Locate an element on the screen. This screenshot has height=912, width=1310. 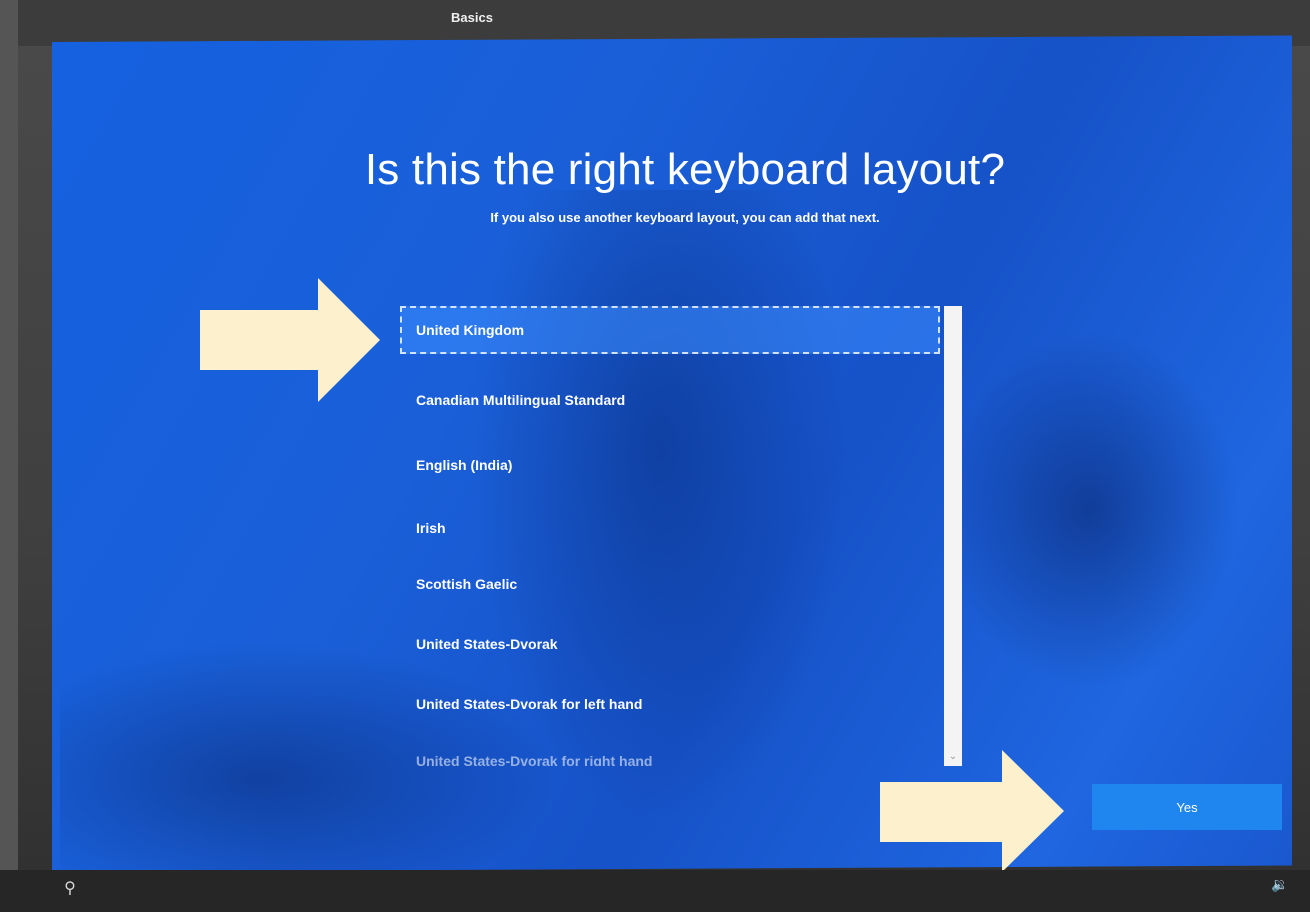
list-item-united-kingdom: United Kingdom is located at coordinates (670, 330).